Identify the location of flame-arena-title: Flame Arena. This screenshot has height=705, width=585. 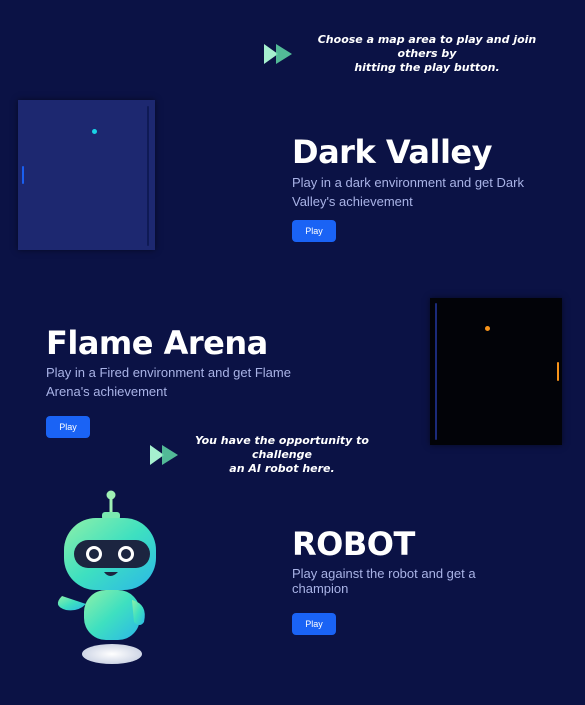
(157, 343).